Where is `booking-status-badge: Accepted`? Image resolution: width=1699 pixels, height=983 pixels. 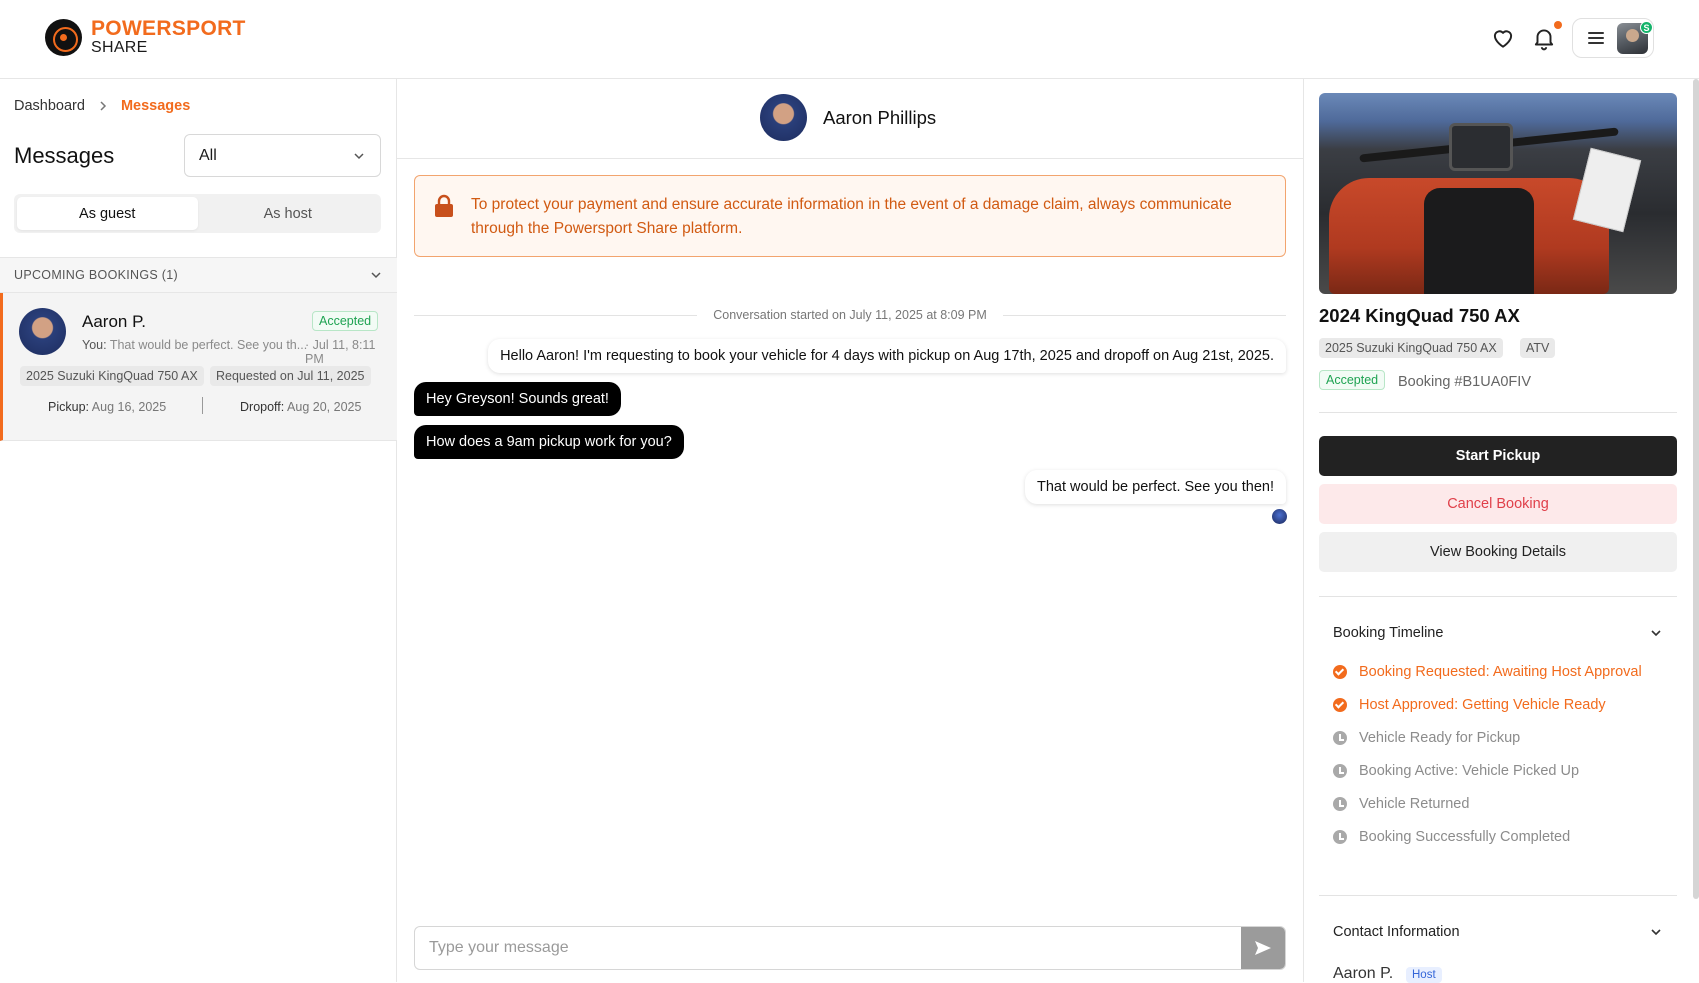 booking-status-badge: Accepted is located at coordinates (1352, 380).